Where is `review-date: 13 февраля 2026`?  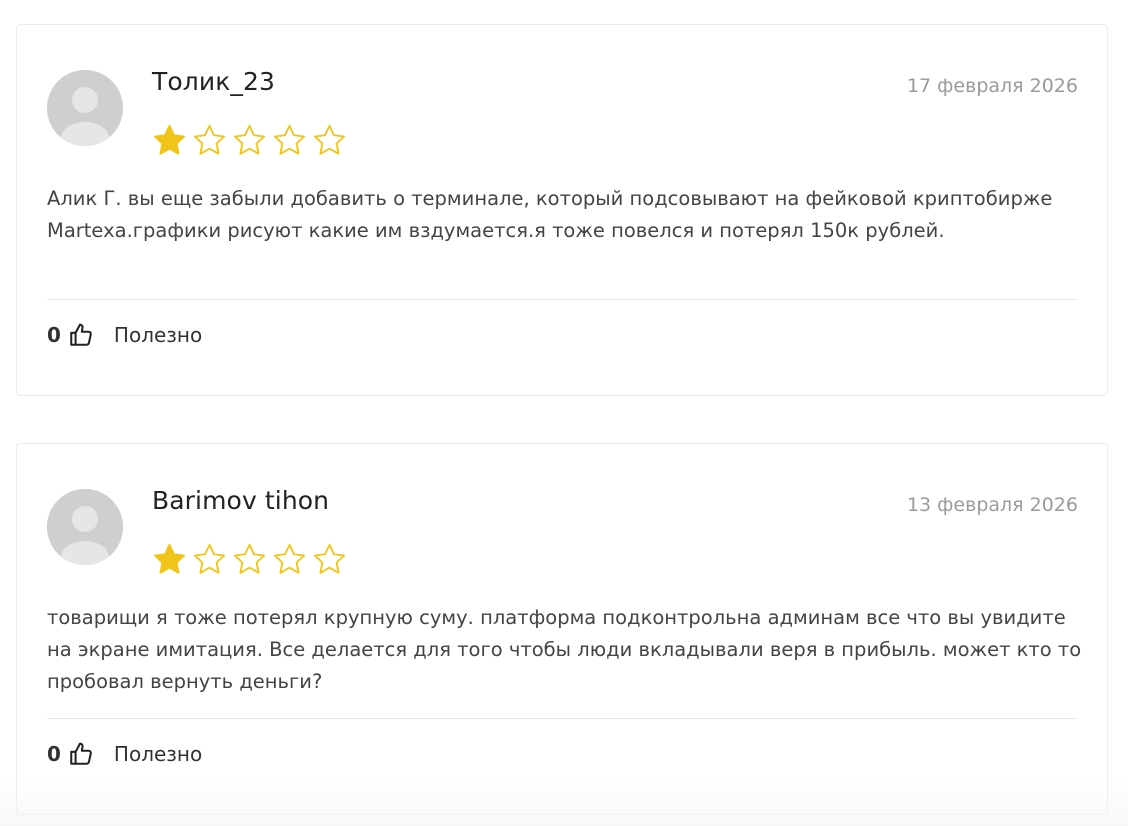 review-date: 13 февраля 2026 is located at coordinates (992, 505).